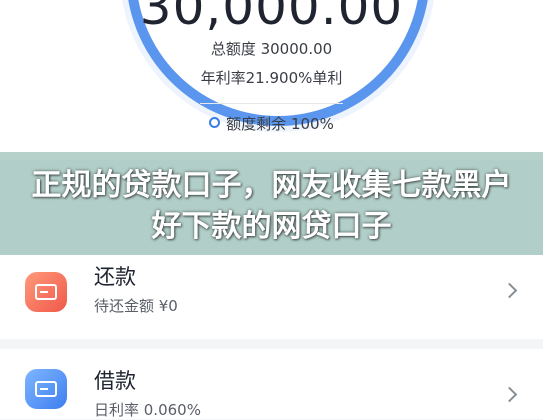 Image resolution: width=543 pixels, height=420 pixels. I want to click on circle-dot-icon, so click(215, 122).